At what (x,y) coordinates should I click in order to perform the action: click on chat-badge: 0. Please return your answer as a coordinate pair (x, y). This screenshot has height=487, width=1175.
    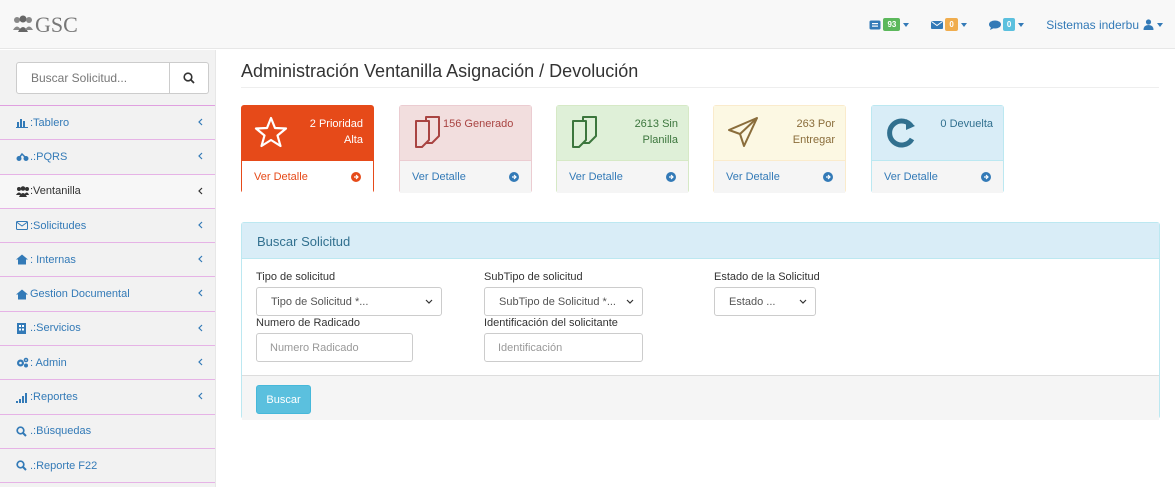
    Looking at the image, I should click on (1009, 24).